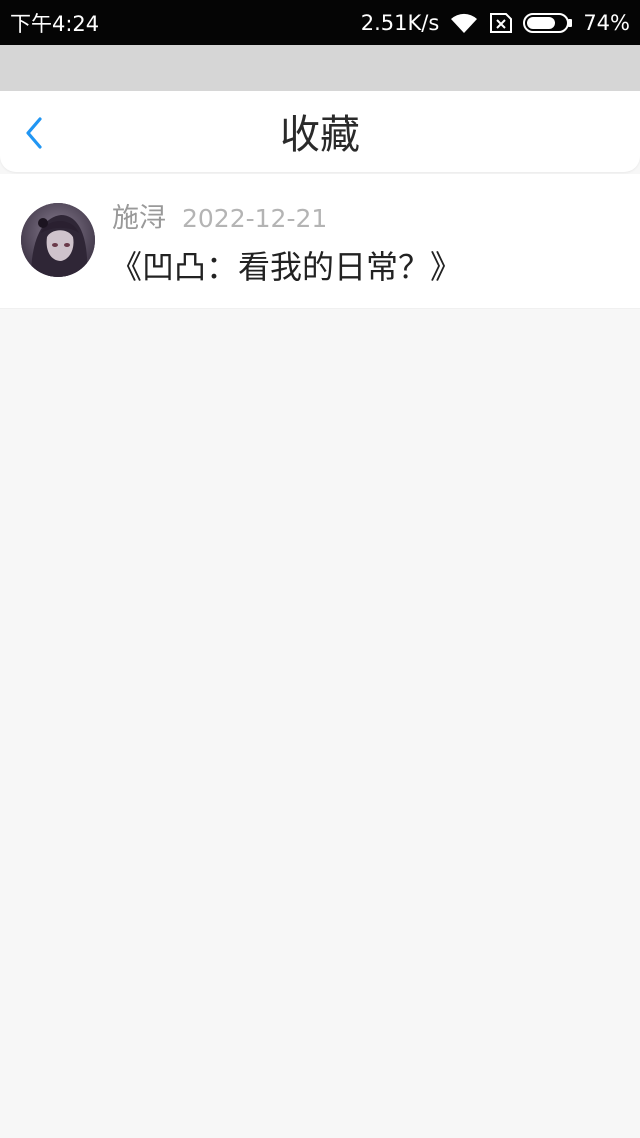  I want to click on status-time: 下午4:24, so click(55, 23).